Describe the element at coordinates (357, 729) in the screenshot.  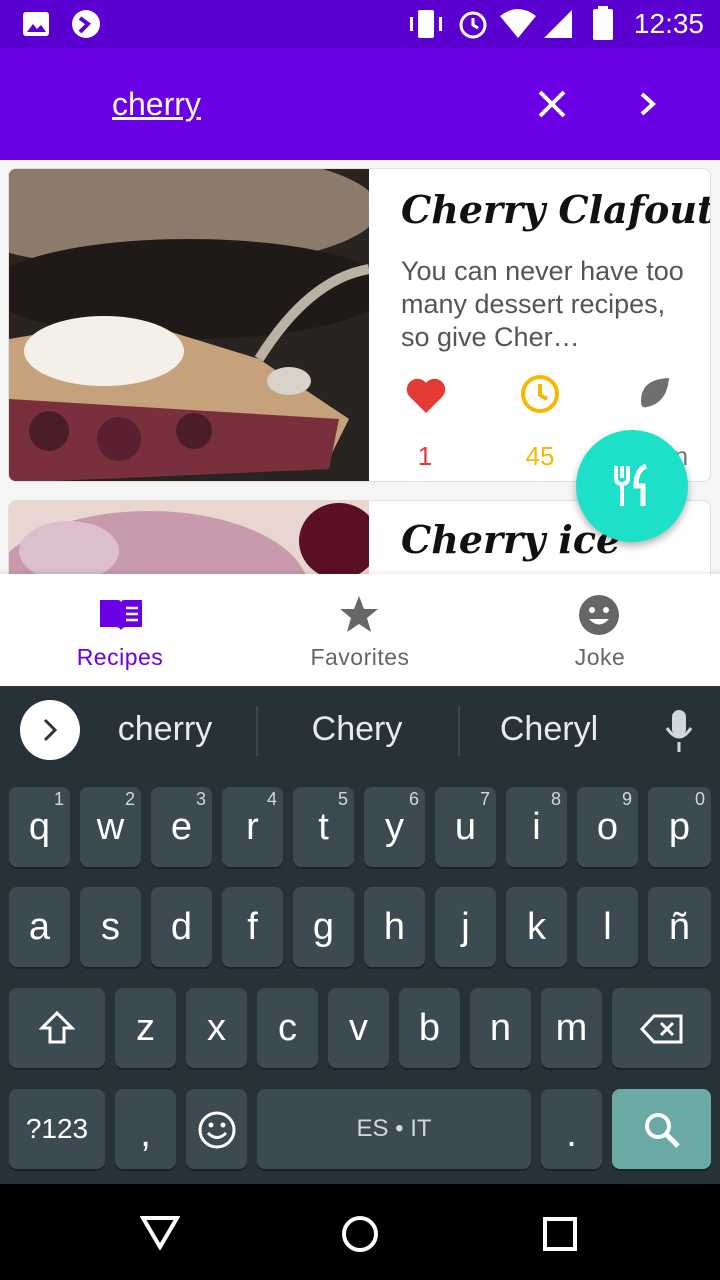
I see `suggestion-2: Chery` at that location.